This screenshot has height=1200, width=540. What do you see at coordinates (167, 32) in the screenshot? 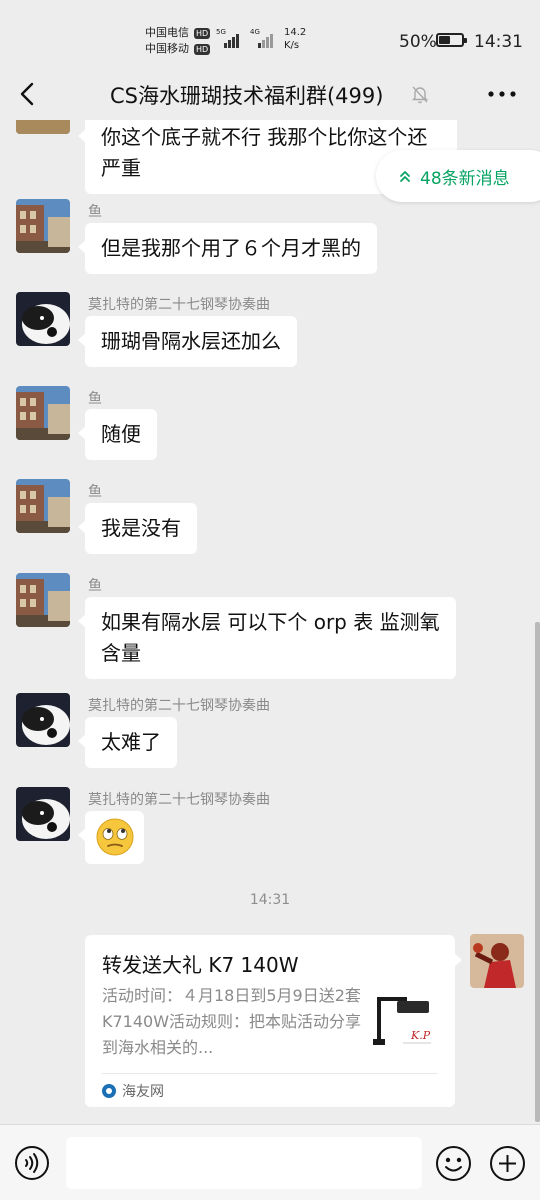
I see `carrier-1: 中国电信` at bounding box center [167, 32].